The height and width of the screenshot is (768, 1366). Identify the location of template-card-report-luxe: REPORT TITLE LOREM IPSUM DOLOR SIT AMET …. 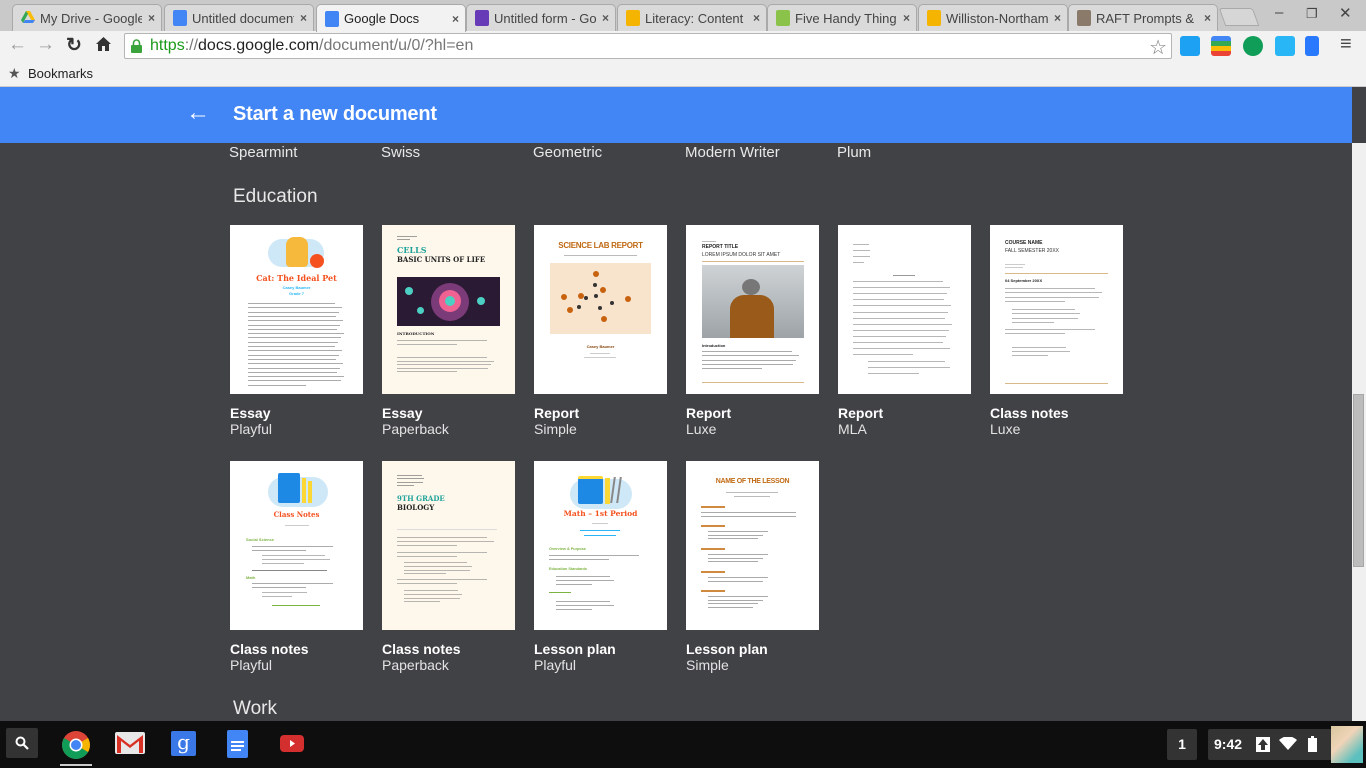
(752, 331).